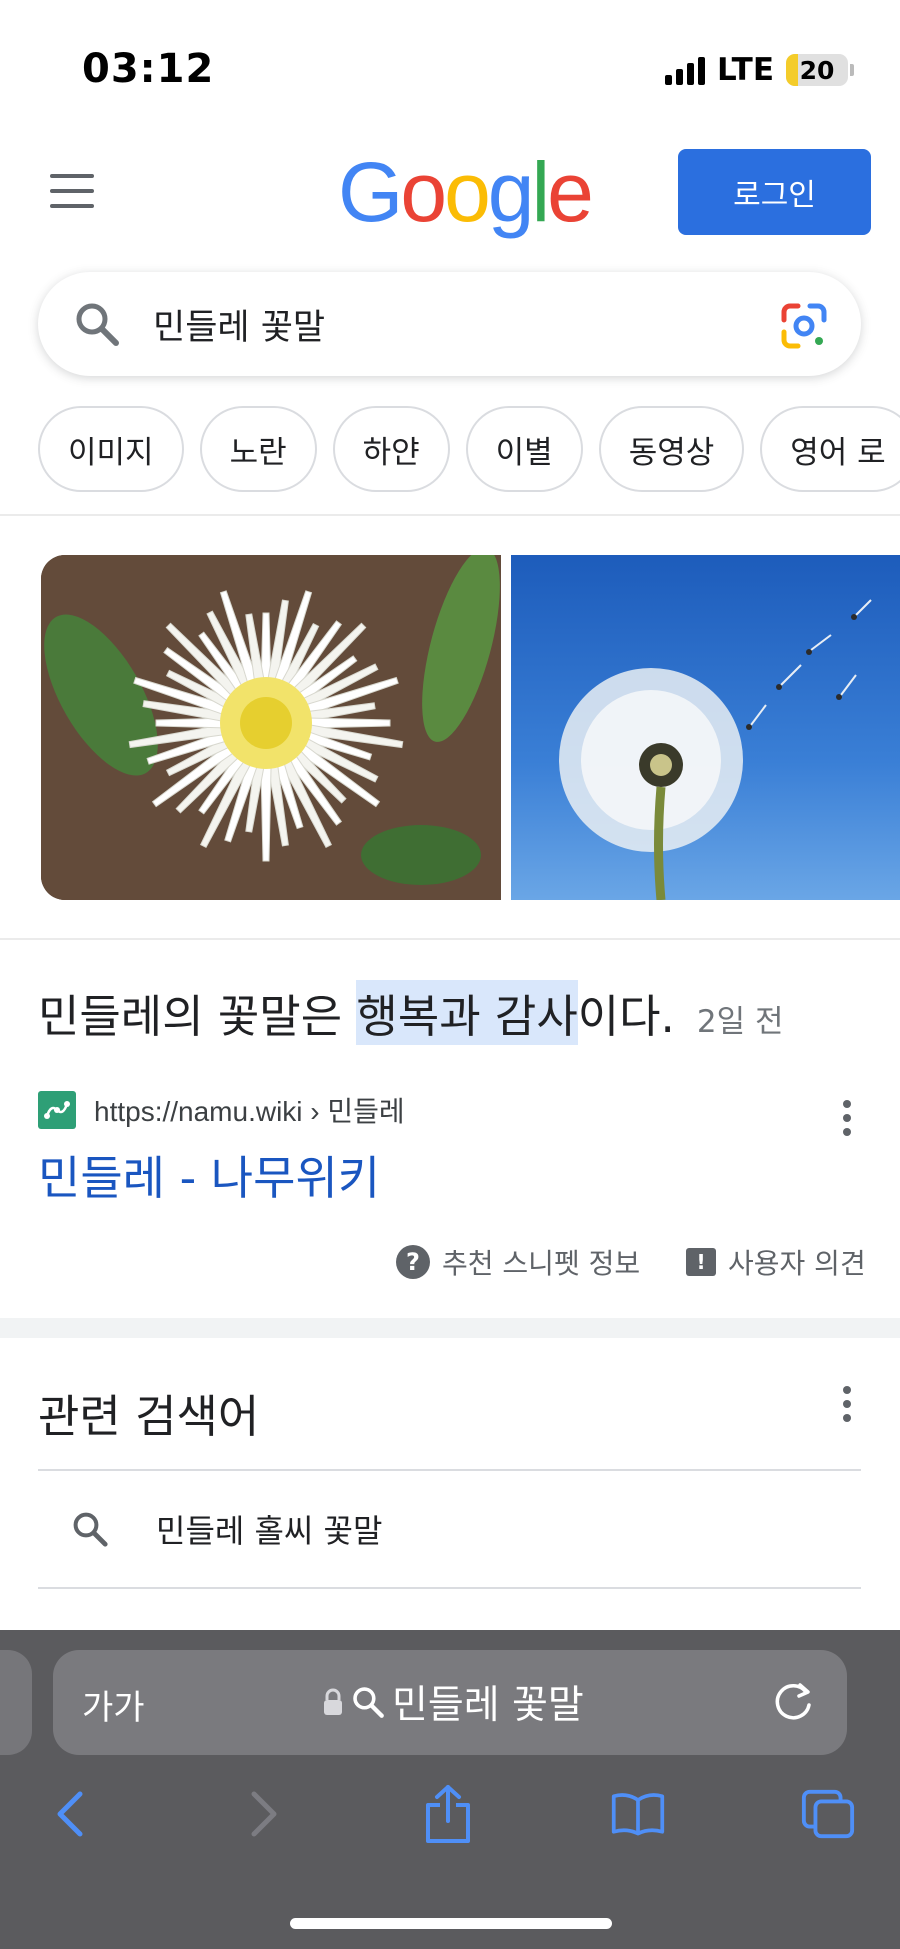 Image resolution: width=900 pixels, height=1949 pixels. What do you see at coordinates (740, 1022) in the screenshot?
I see `answer-date: 2일 전` at bounding box center [740, 1022].